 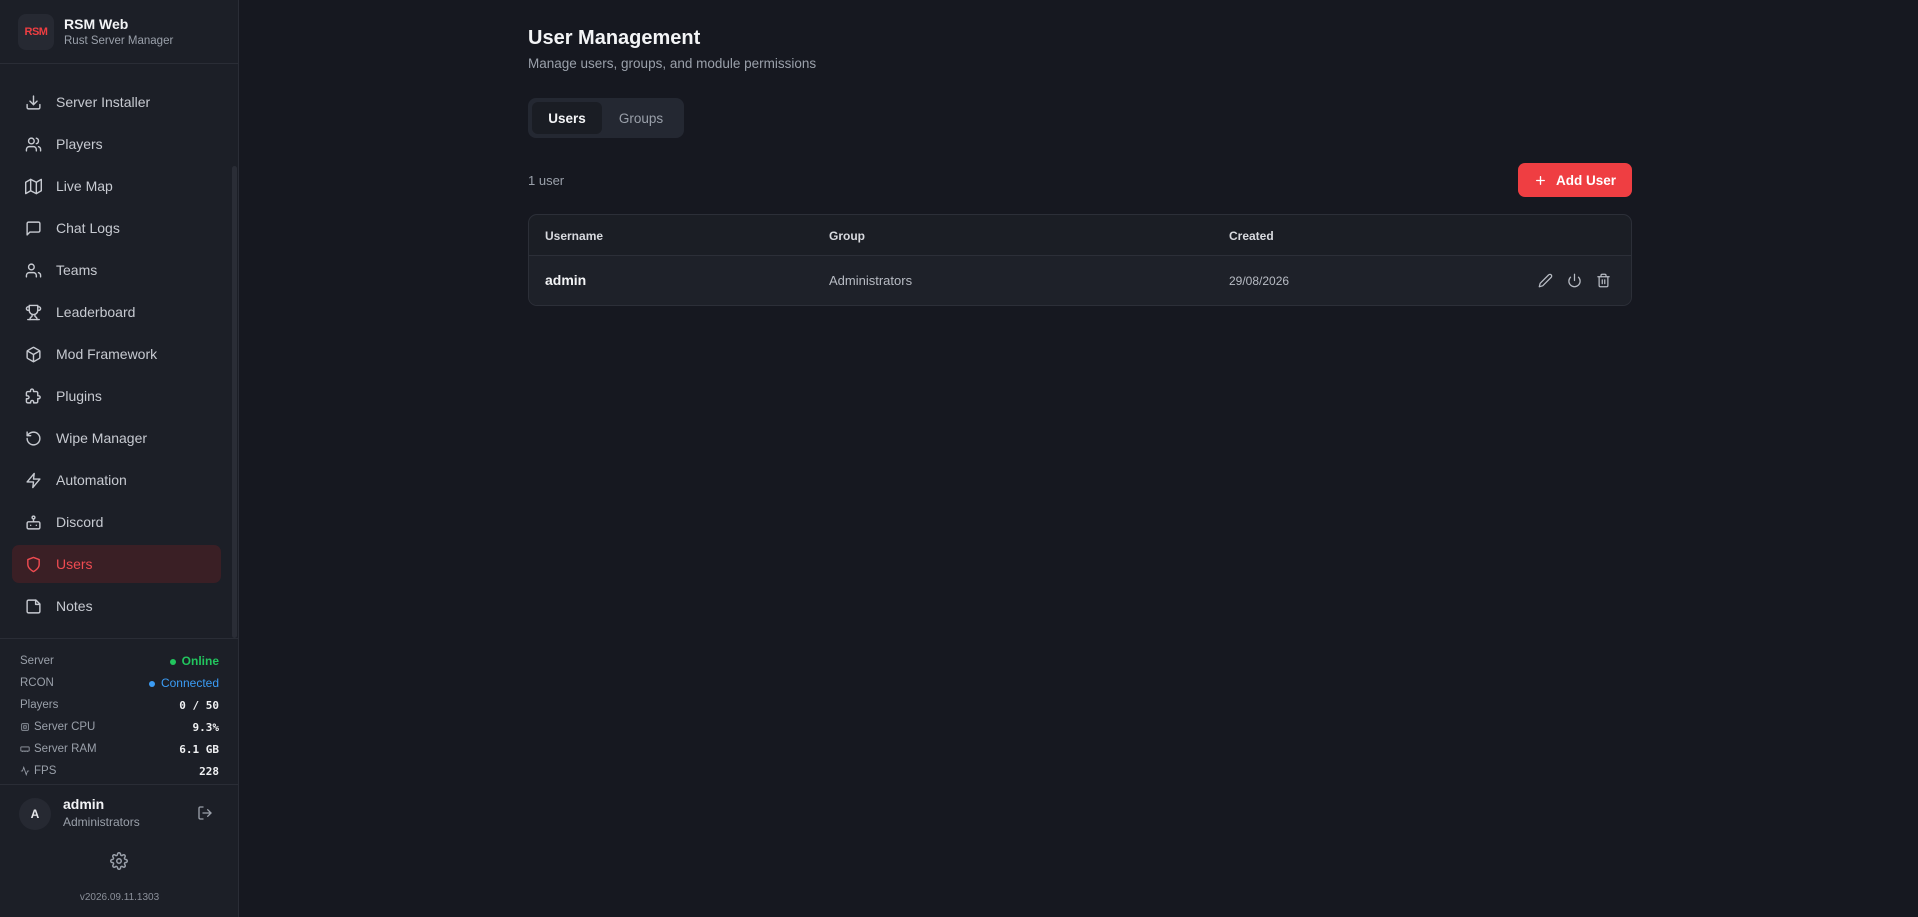 I want to click on status-rcon: RCON Connected, so click(x=119, y=683).